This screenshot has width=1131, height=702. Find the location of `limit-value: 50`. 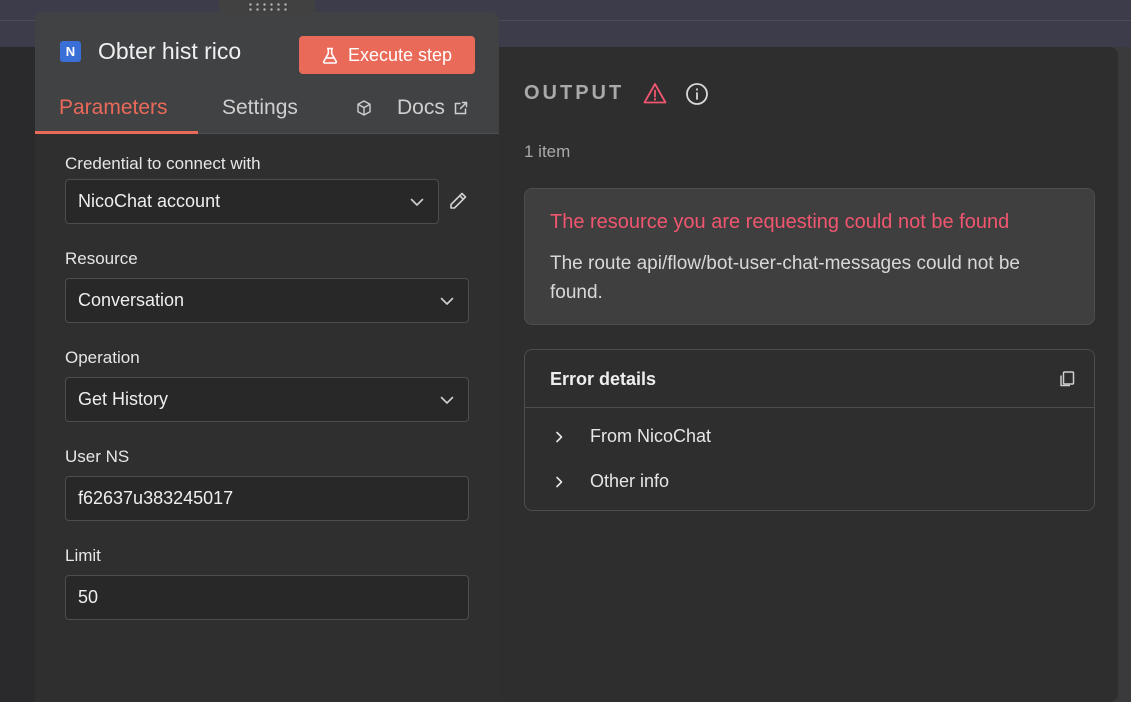

limit-value: 50 is located at coordinates (88, 597).